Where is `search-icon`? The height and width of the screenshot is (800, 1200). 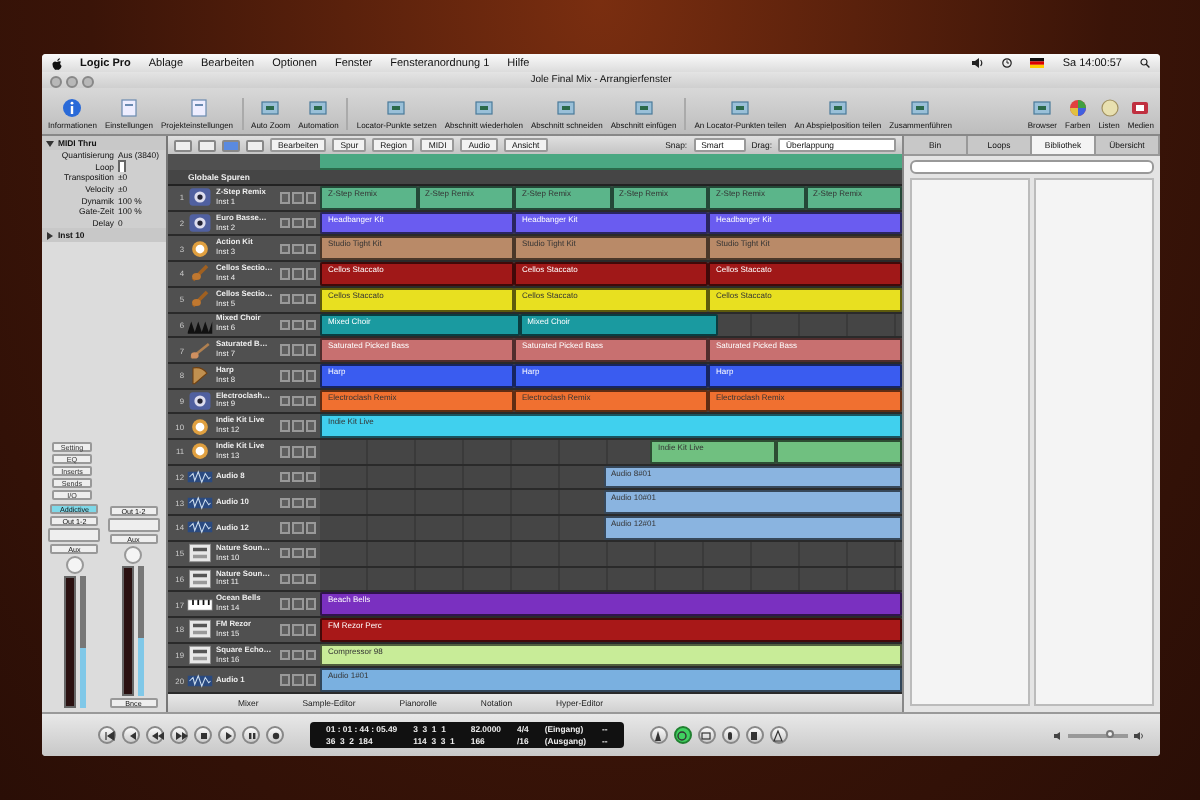 search-icon is located at coordinates (1145, 63).